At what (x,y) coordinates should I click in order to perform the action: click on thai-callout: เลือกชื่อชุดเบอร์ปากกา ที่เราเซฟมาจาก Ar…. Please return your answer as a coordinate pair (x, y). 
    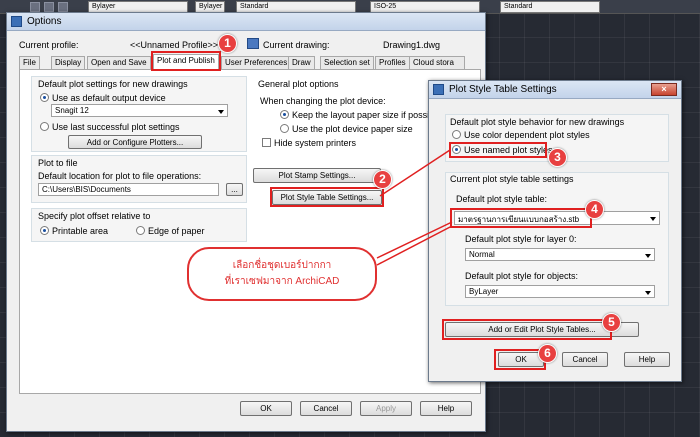
    Looking at the image, I should click on (282, 274).